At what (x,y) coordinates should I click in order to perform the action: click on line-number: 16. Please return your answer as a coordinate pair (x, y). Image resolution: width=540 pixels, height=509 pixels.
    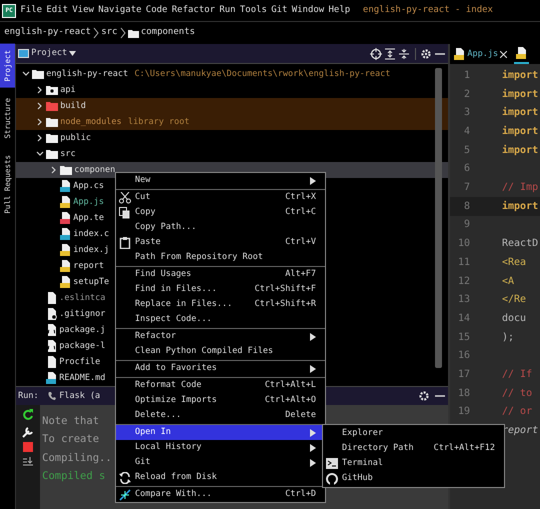
    Looking at the image, I should click on (463, 356).